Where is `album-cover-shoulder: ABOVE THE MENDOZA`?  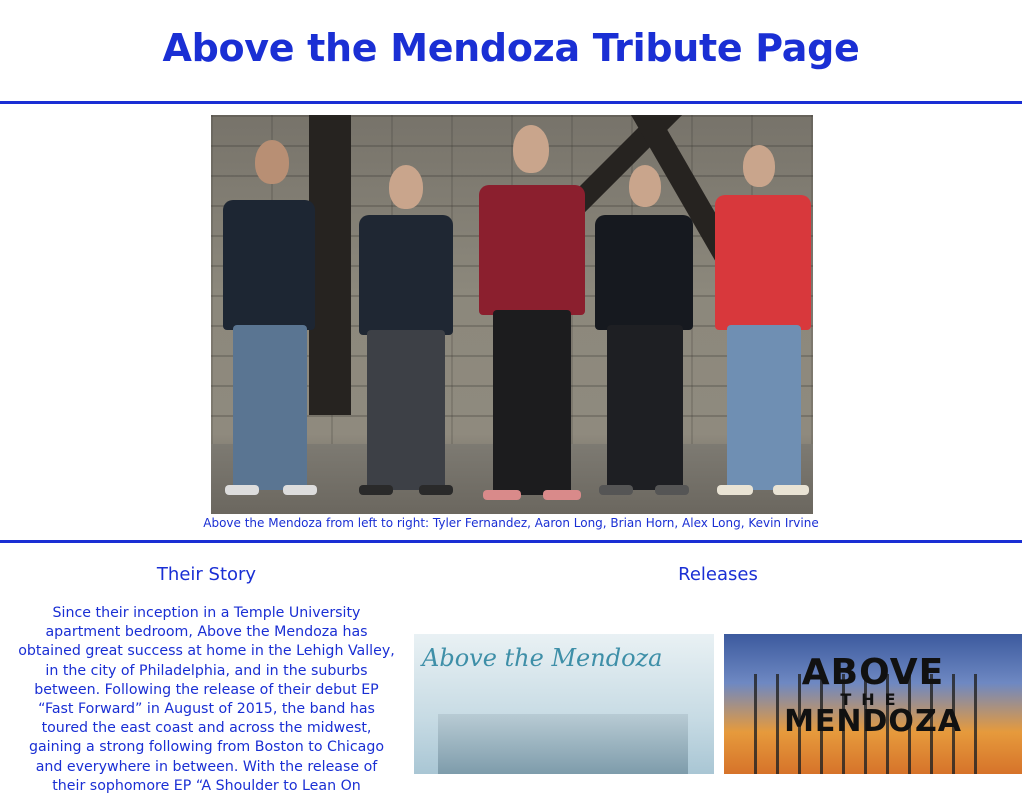 album-cover-shoulder: ABOVE THE MENDOZA is located at coordinates (873, 704).